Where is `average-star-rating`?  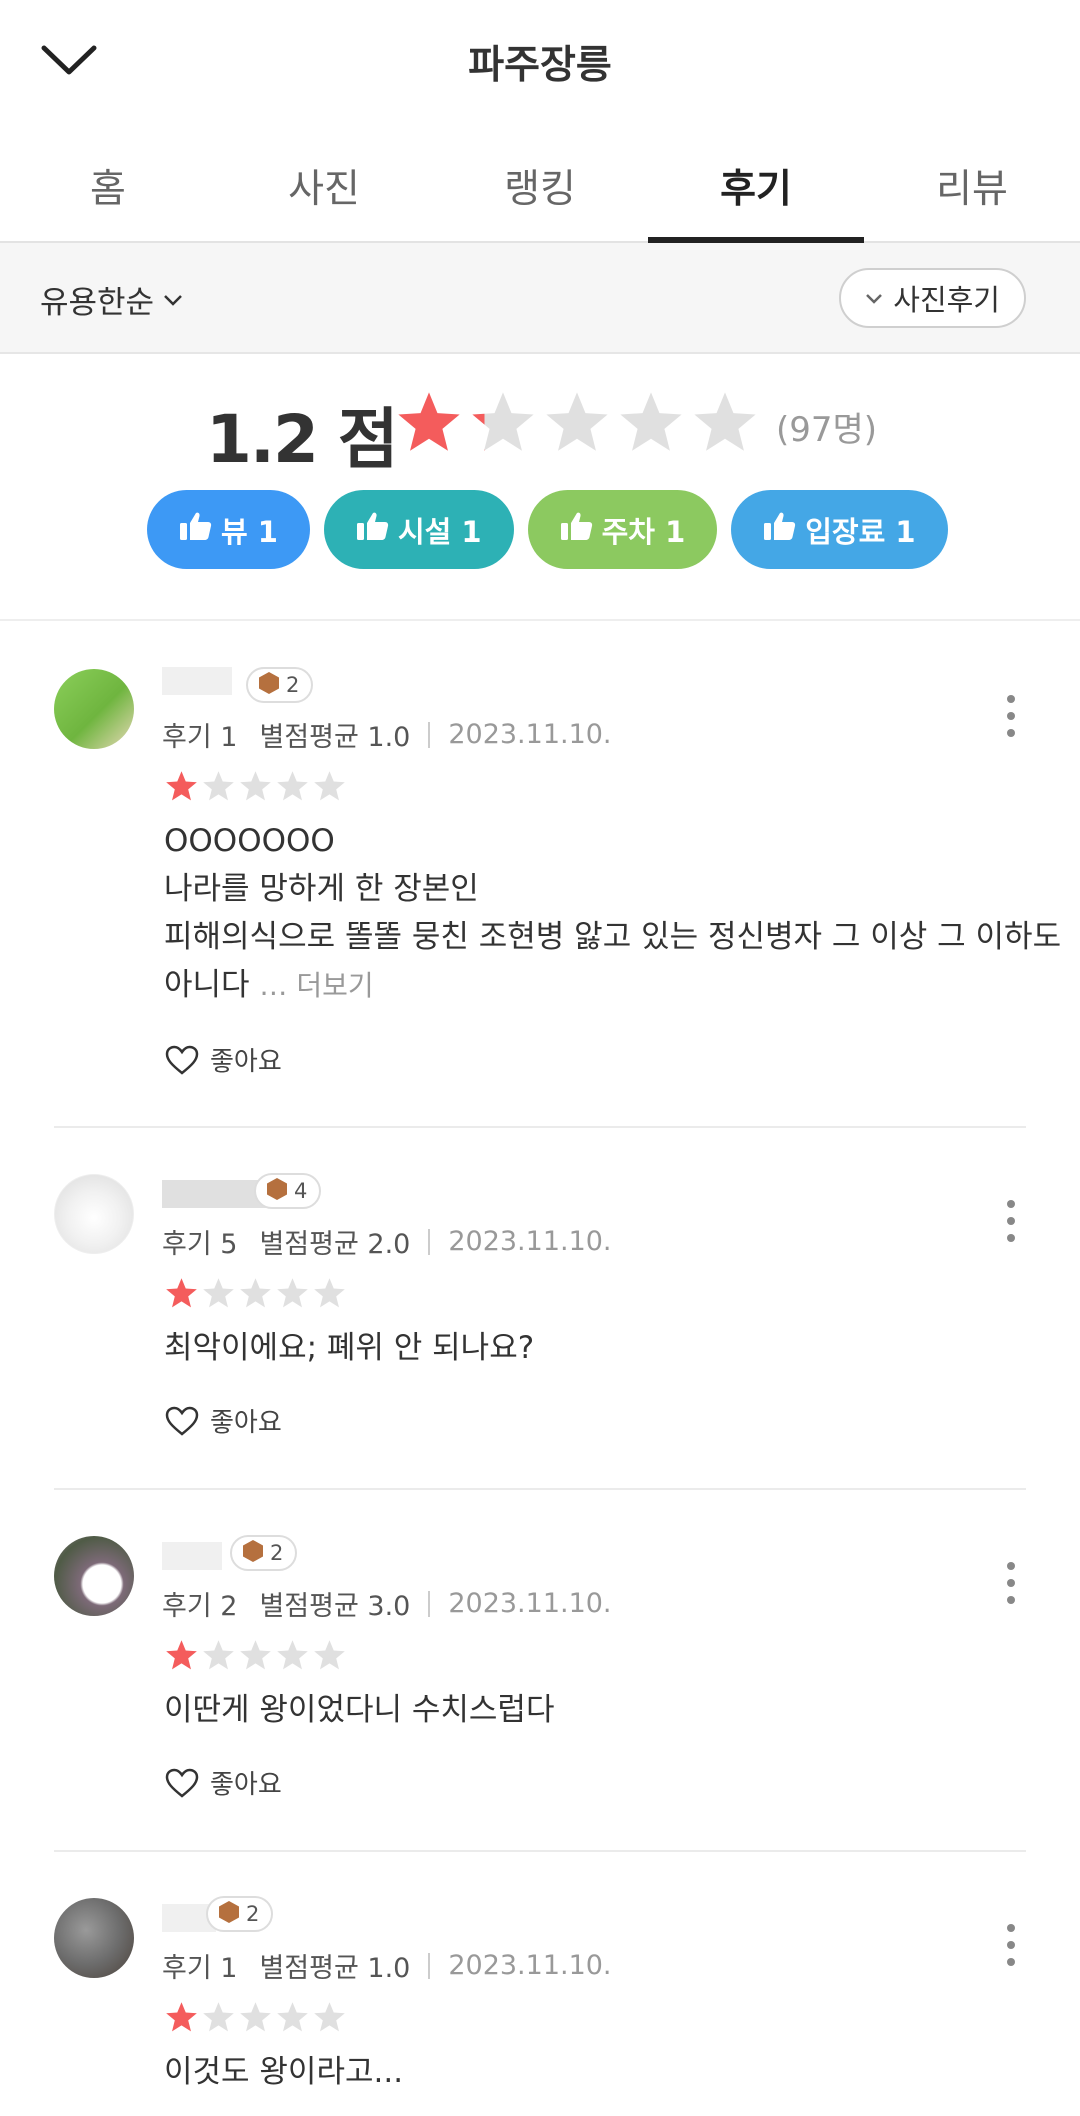 average-star-rating is located at coordinates (577, 423).